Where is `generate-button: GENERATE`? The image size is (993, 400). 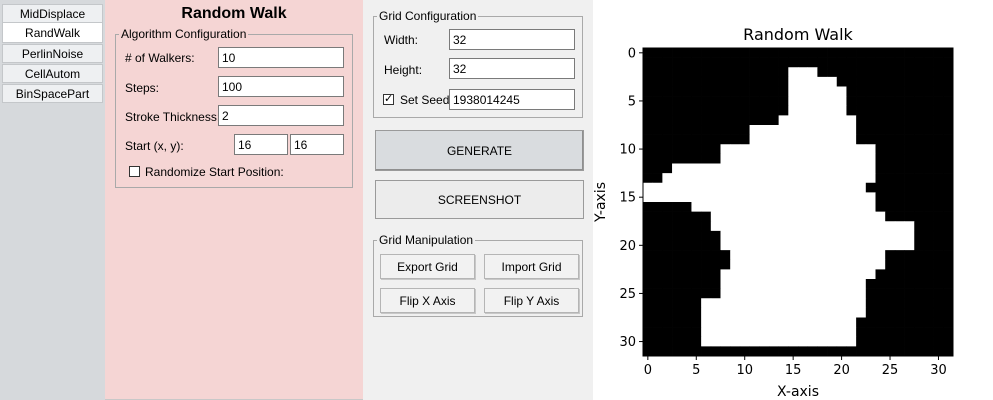
generate-button: GENERATE is located at coordinates (479, 150).